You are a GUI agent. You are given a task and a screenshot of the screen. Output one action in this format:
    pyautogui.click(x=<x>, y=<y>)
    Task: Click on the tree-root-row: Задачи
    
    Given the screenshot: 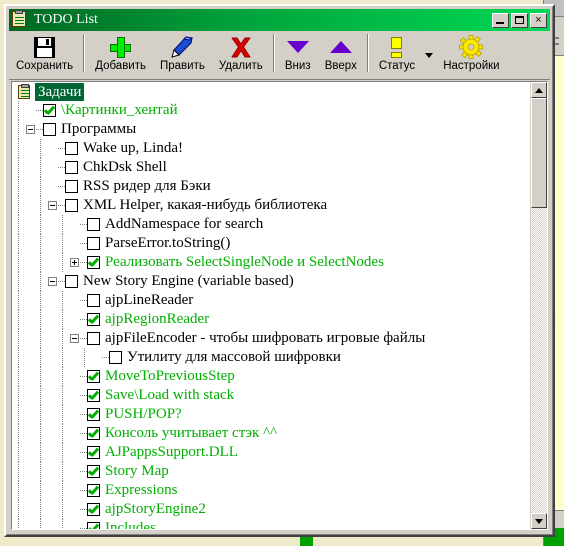 What is the action you would take?
    pyautogui.click(x=271, y=91)
    